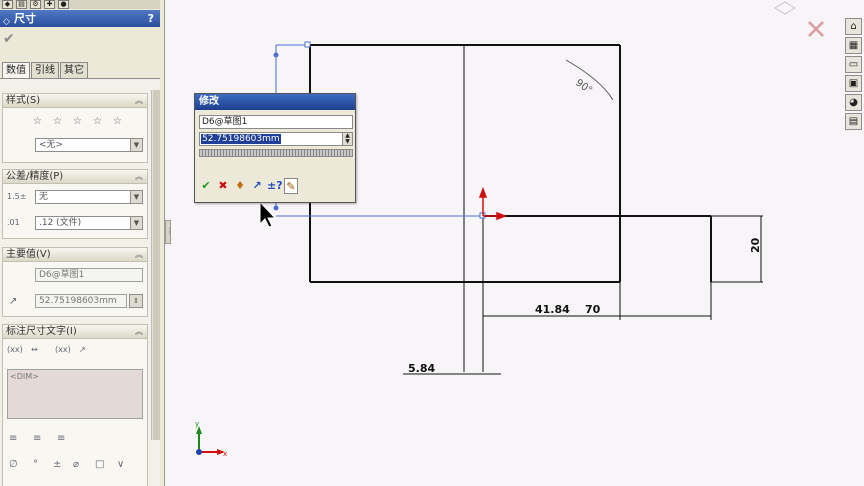 The width and height of the screenshot is (864, 486). Describe the element at coordinates (421, 368) in the screenshot. I see `dimension-text-5-84: 5.84` at that location.